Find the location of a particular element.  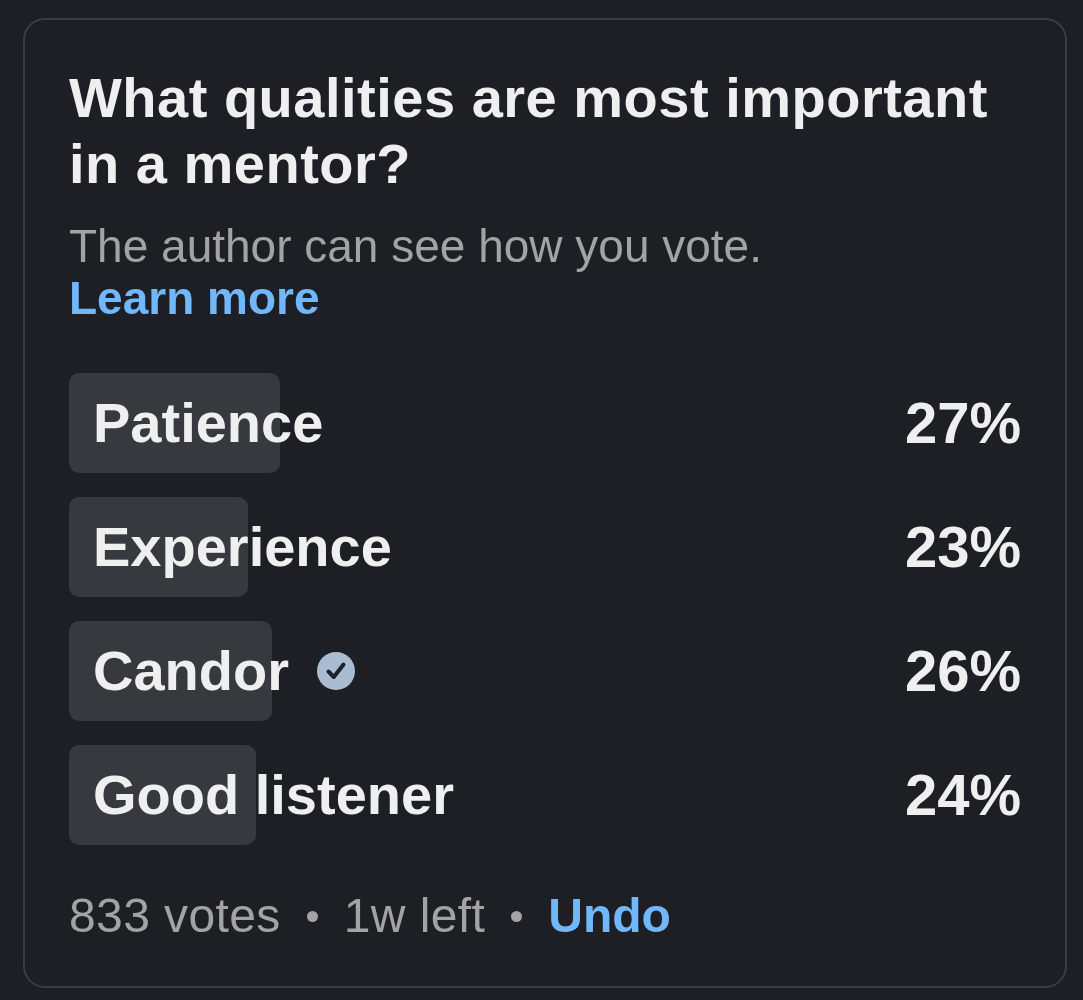

poll-option: Good listener is located at coordinates (459, 795).